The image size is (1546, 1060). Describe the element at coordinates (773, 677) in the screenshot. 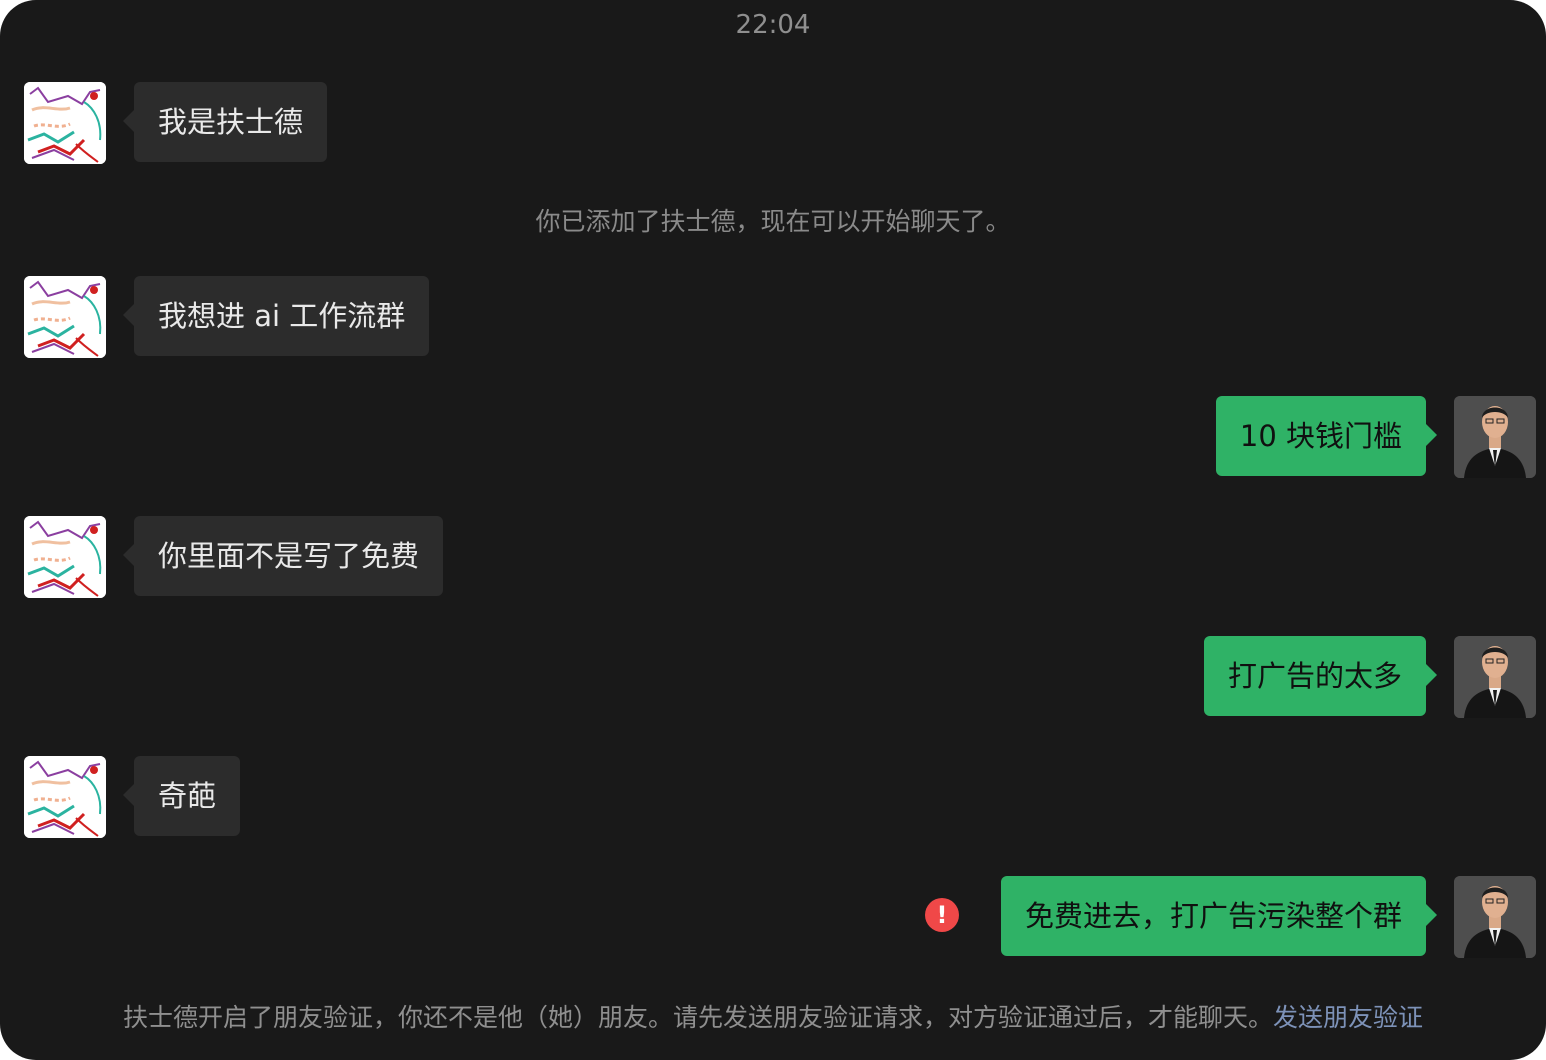

I see `message-row: 打广告的太多` at that location.